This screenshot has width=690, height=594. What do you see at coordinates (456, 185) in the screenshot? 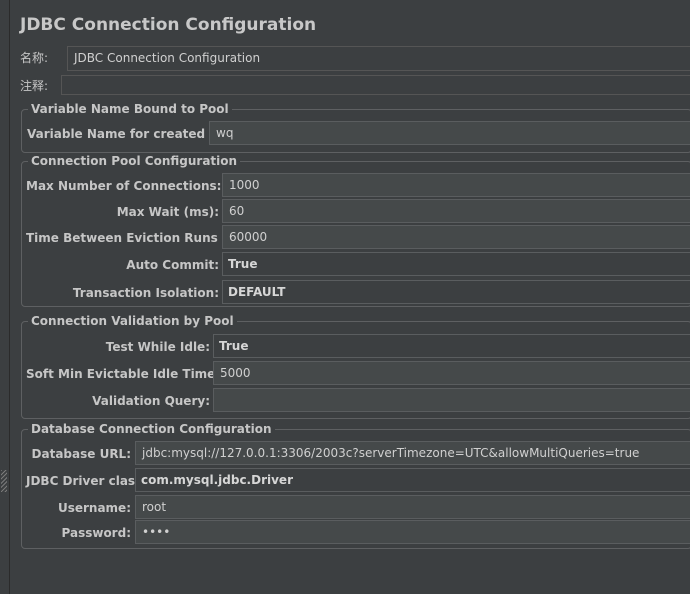
I see `max-connections-input: 1000` at bounding box center [456, 185].